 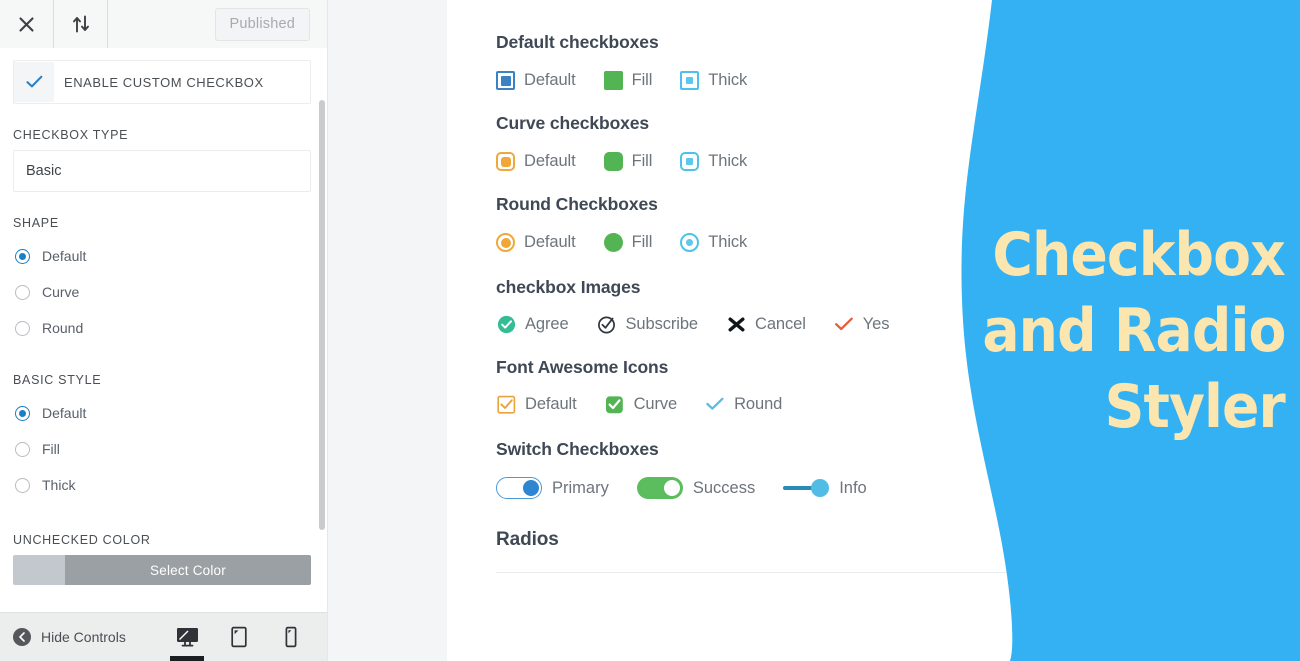 What do you see at coordinates (163, 413) in the screenshot?
I see `basic-style-option-default: Default` at bounding box center [163, 413].